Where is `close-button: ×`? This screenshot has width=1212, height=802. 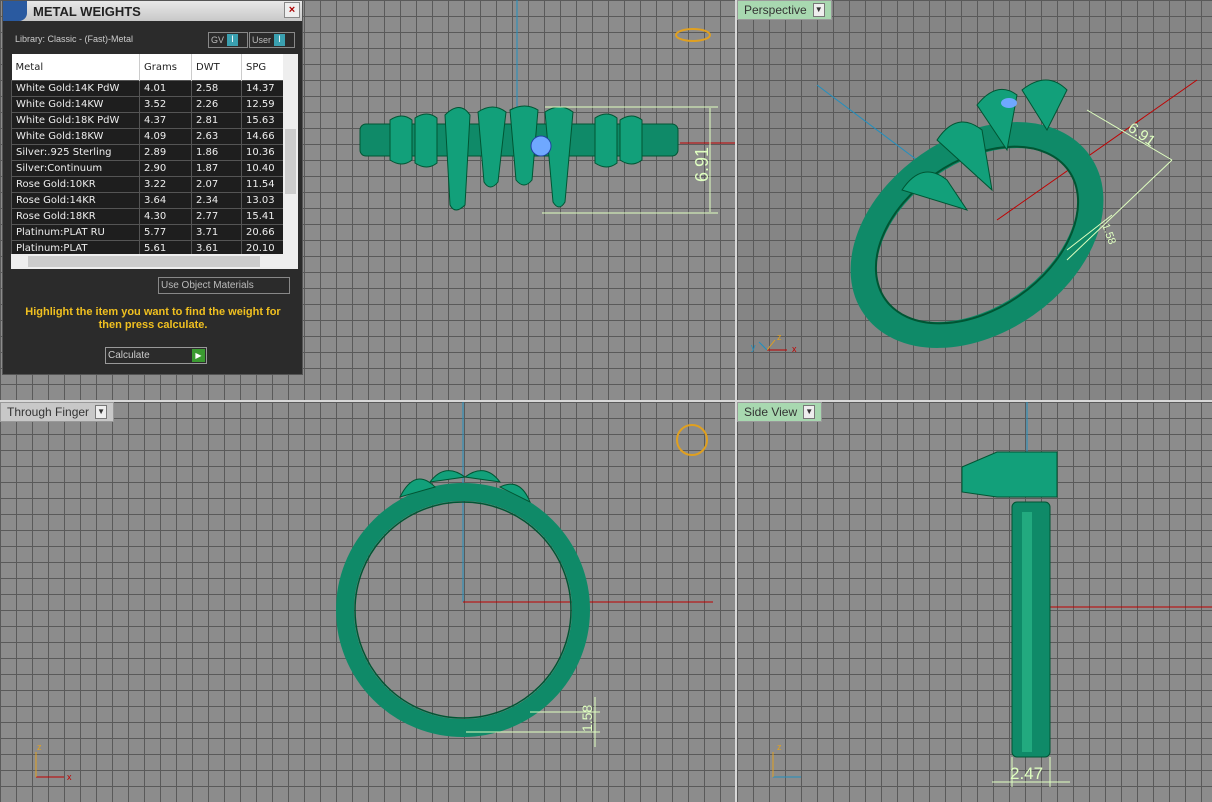 close-button: × is located at coordinates (292, 10).